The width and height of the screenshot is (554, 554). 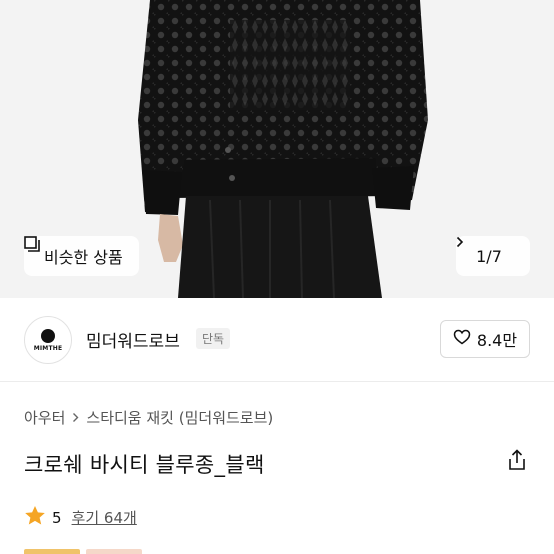 I want to click on share-button, so click(x=517, y=462).